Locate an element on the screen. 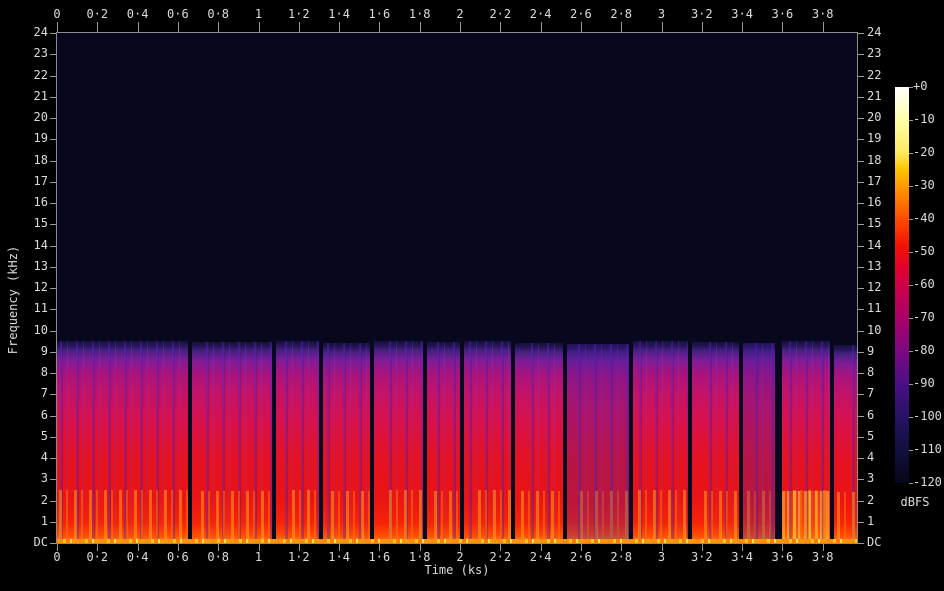 This screenshot has width=944, height=591. freq-tick-label-right: 23 is located at coordinates (874, 53).